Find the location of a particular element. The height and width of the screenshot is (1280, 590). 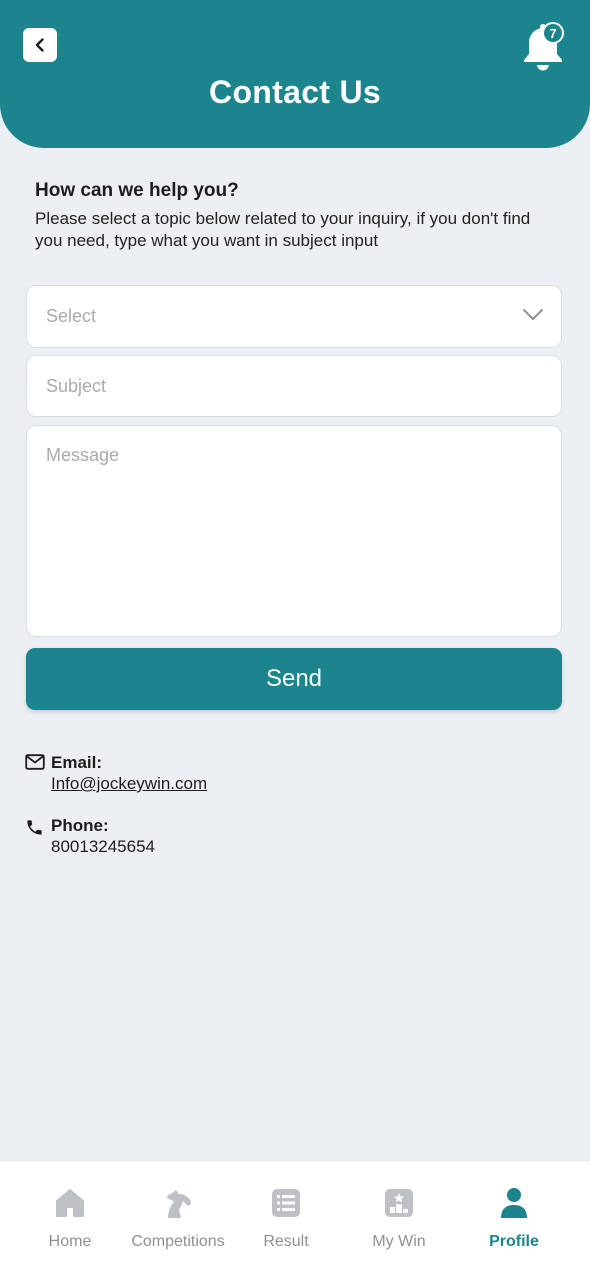

topic-select: Select is located at coordinates (294, 316).